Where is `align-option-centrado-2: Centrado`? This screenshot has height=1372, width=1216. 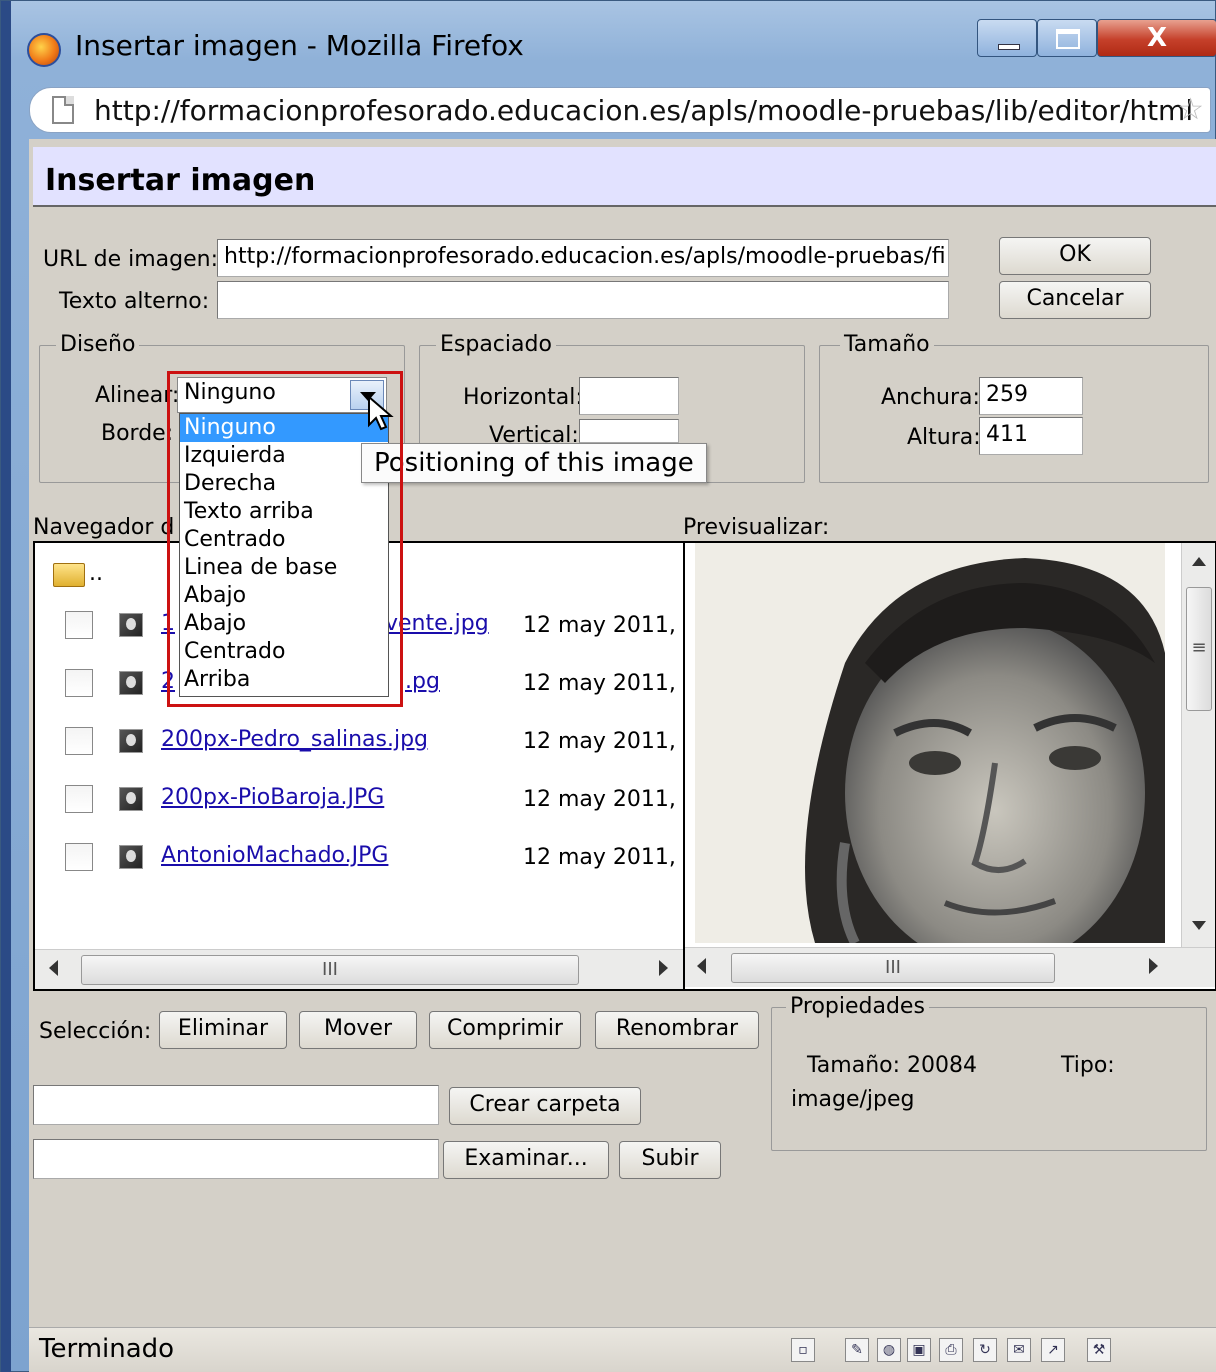 align-option-centrado-2: Centrado is located at coordinates (284, 652).